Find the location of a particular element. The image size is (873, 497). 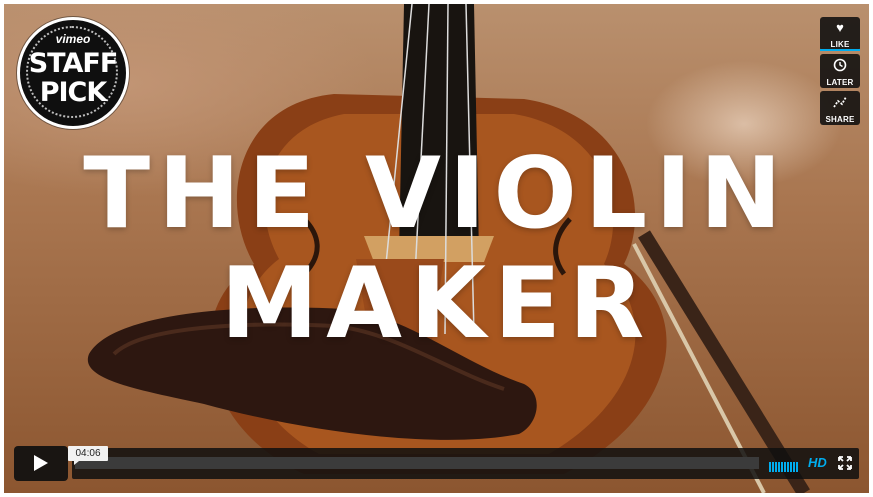

clock-icon is located at coordinates (840, 66).